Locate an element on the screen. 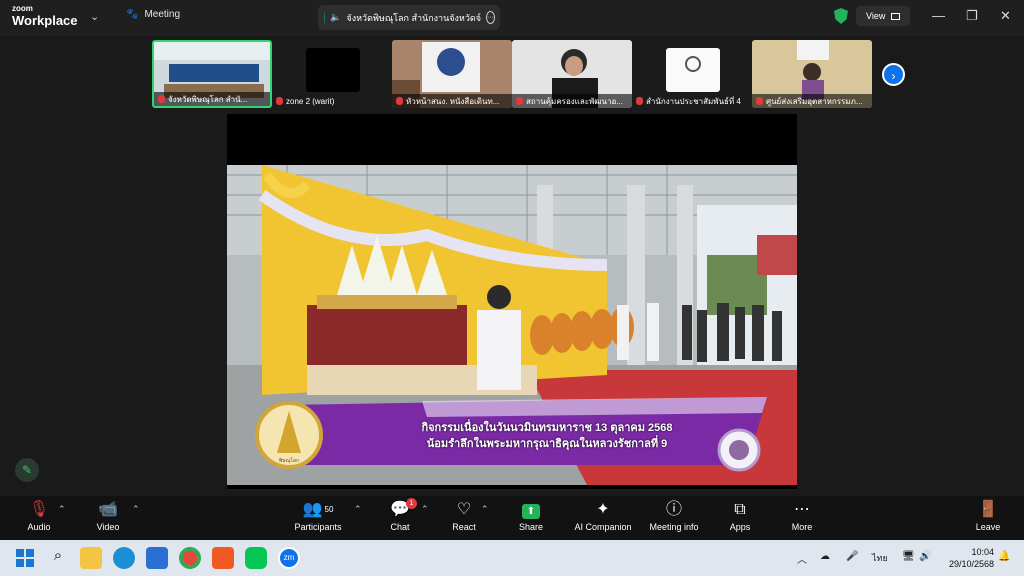  seal-left-caption: พิษณุโลก is located at coordinates (288, 461).